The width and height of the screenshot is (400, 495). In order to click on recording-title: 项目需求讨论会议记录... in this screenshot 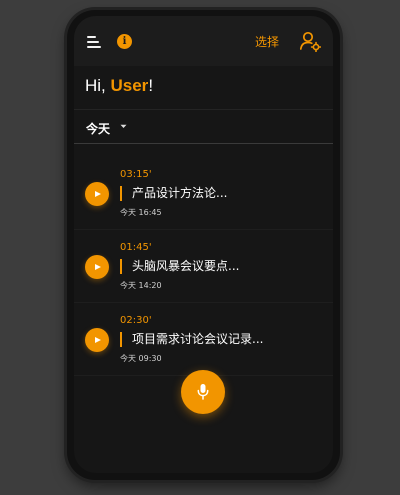, I will do `click(198, 339)`.